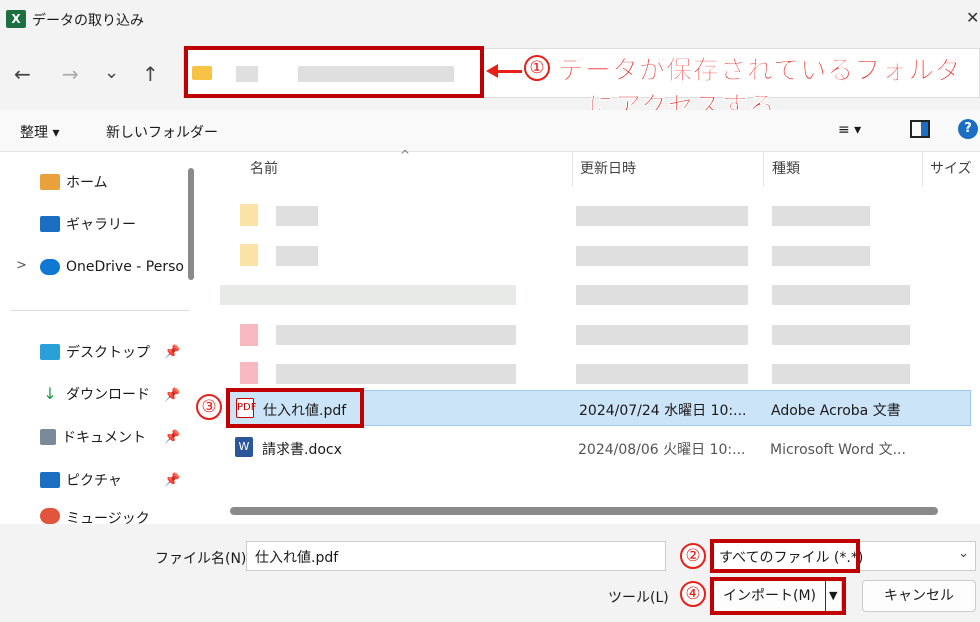 This screenshot has width=980, height=622. What do you see at coordinates (919, 596) in the screenshot?
I see `cancel-button: キャンセル` at bounding box center [919, 596].